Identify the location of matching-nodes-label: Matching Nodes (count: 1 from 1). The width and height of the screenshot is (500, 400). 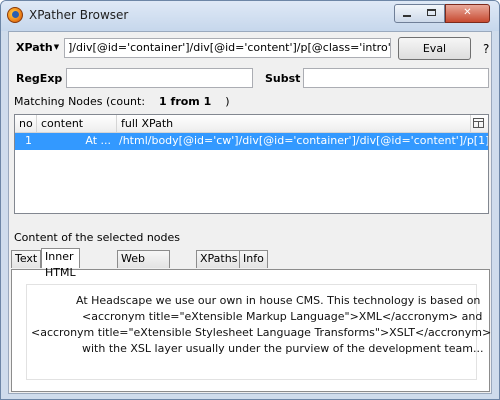
(122, 101).